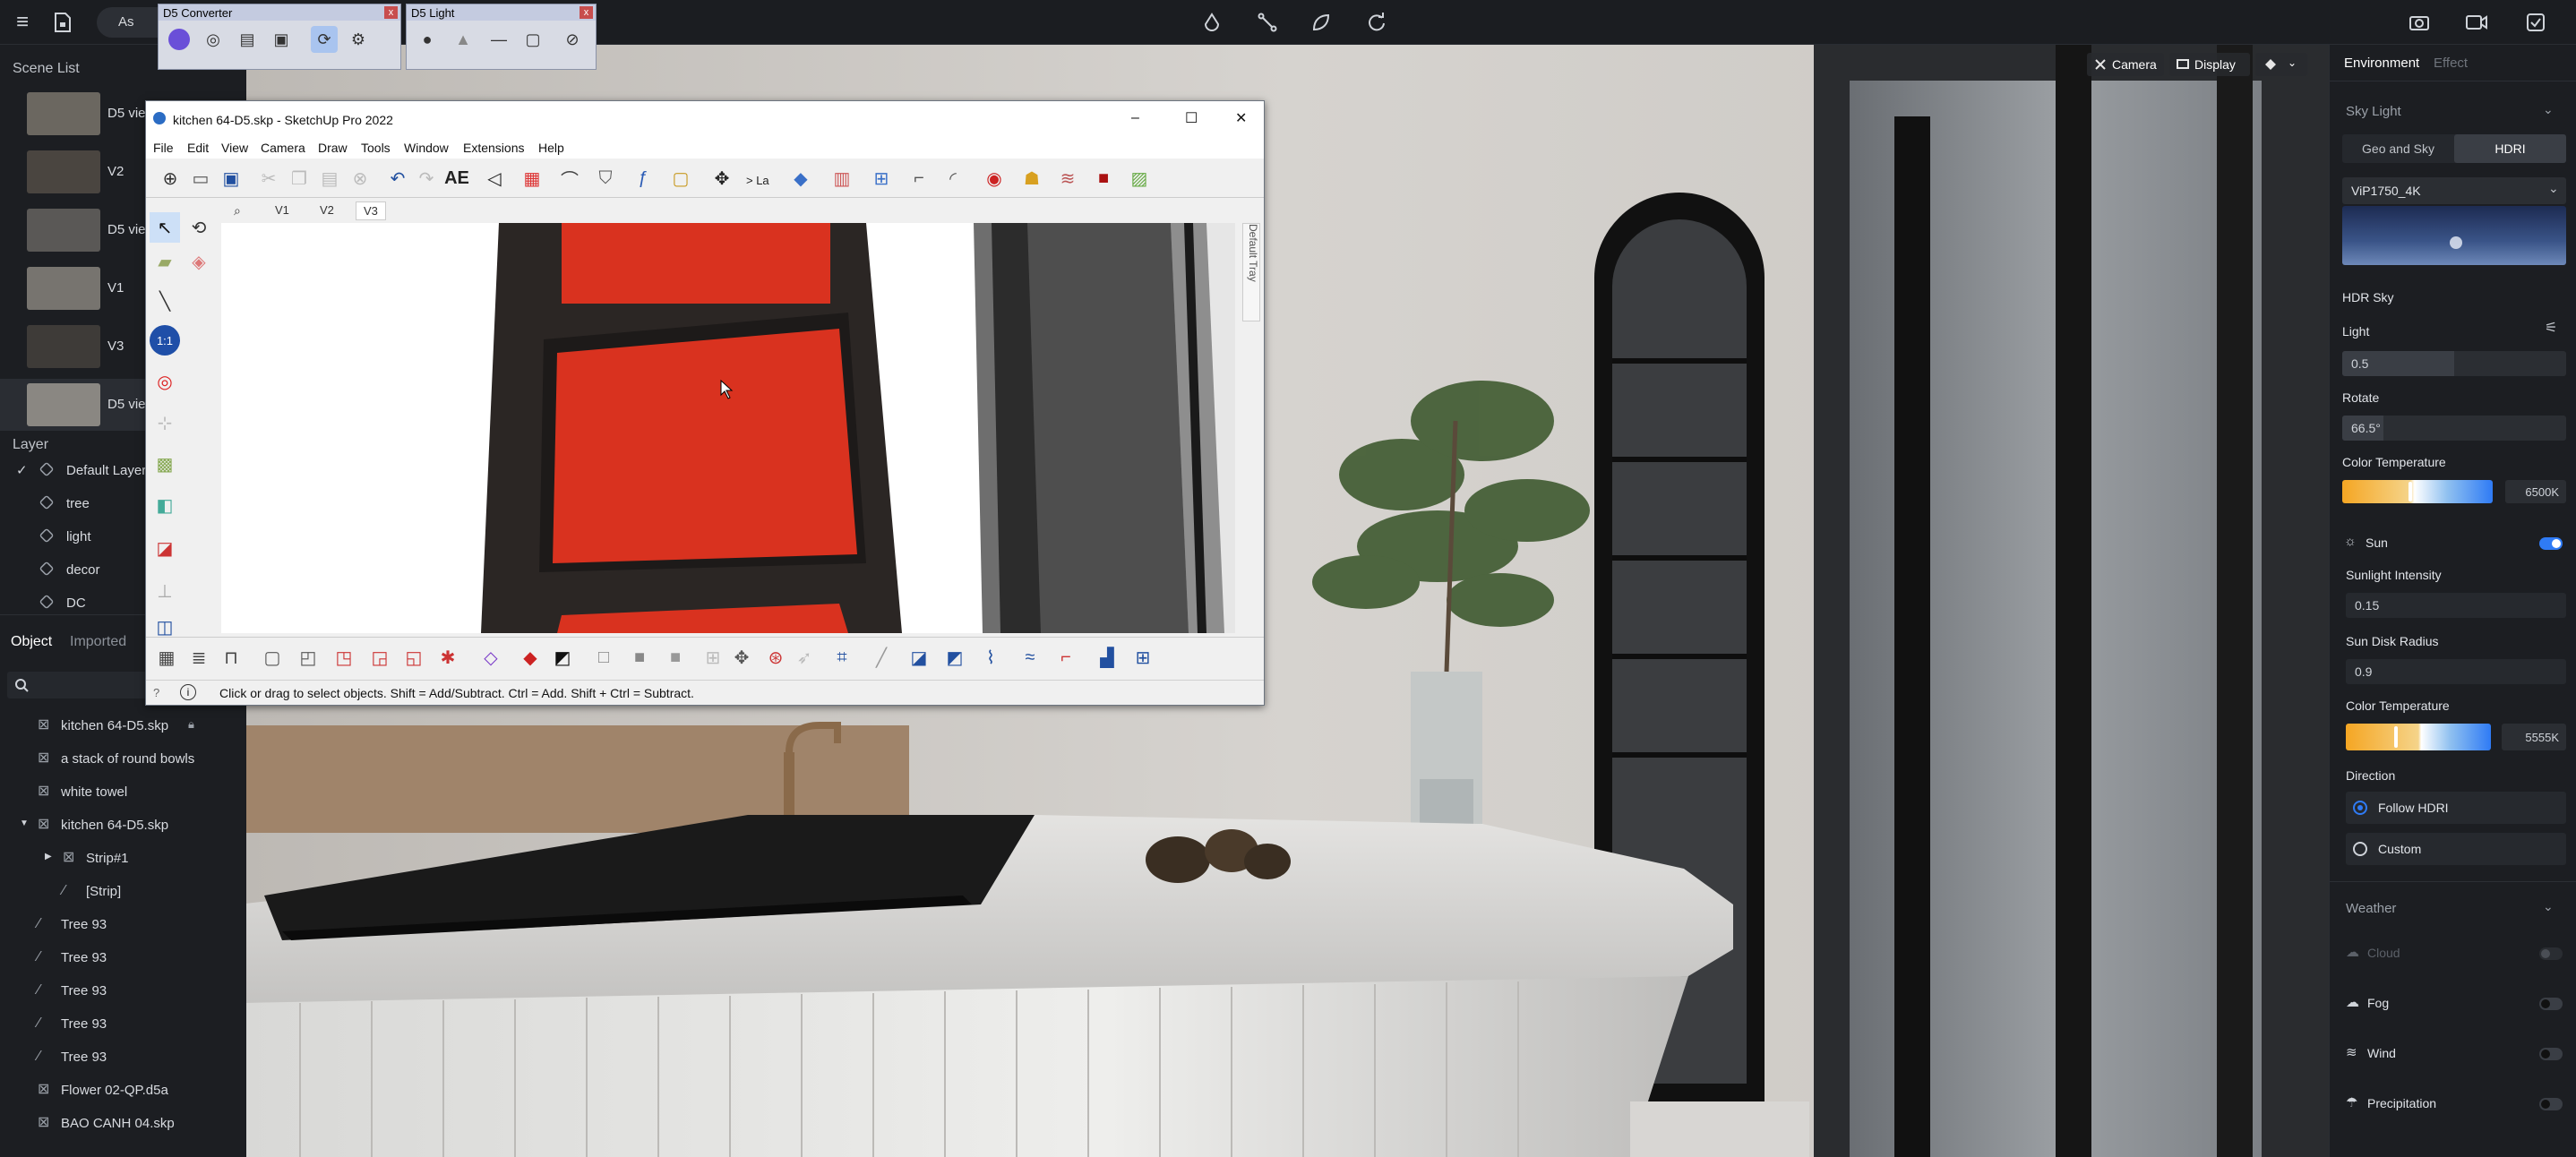  What do you see at coordinates (2510, 148) in the screenshot?
I see `tab-hdri: HDRI` at bounding box center [2510, 148].